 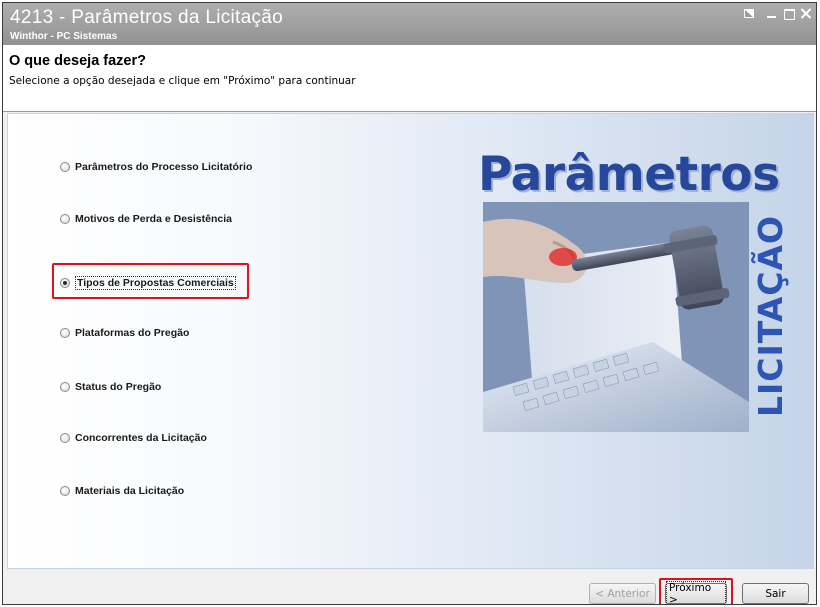 I want to click on option-label: Materiais da Licitação, so click(x=130, y=491).